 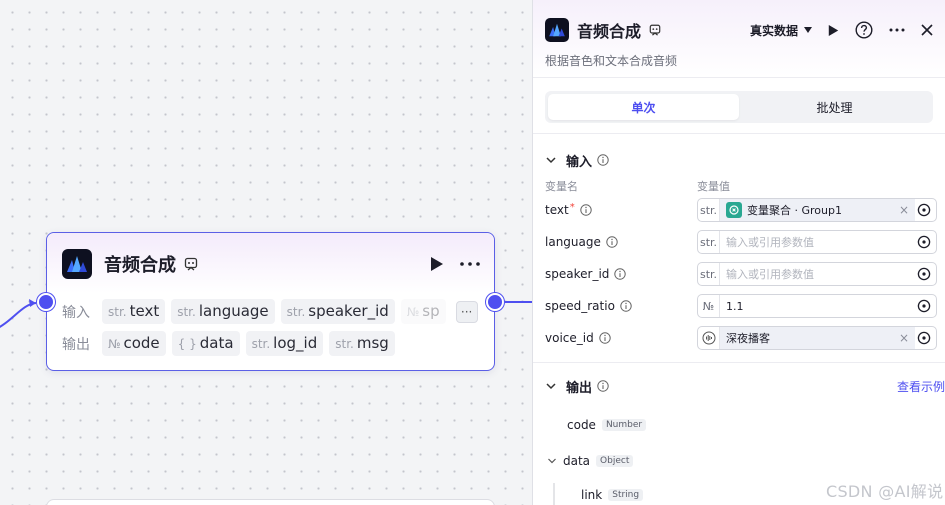 I want to click on run-mode-tabs: 单次 批处理, so click(x=739, y=107).